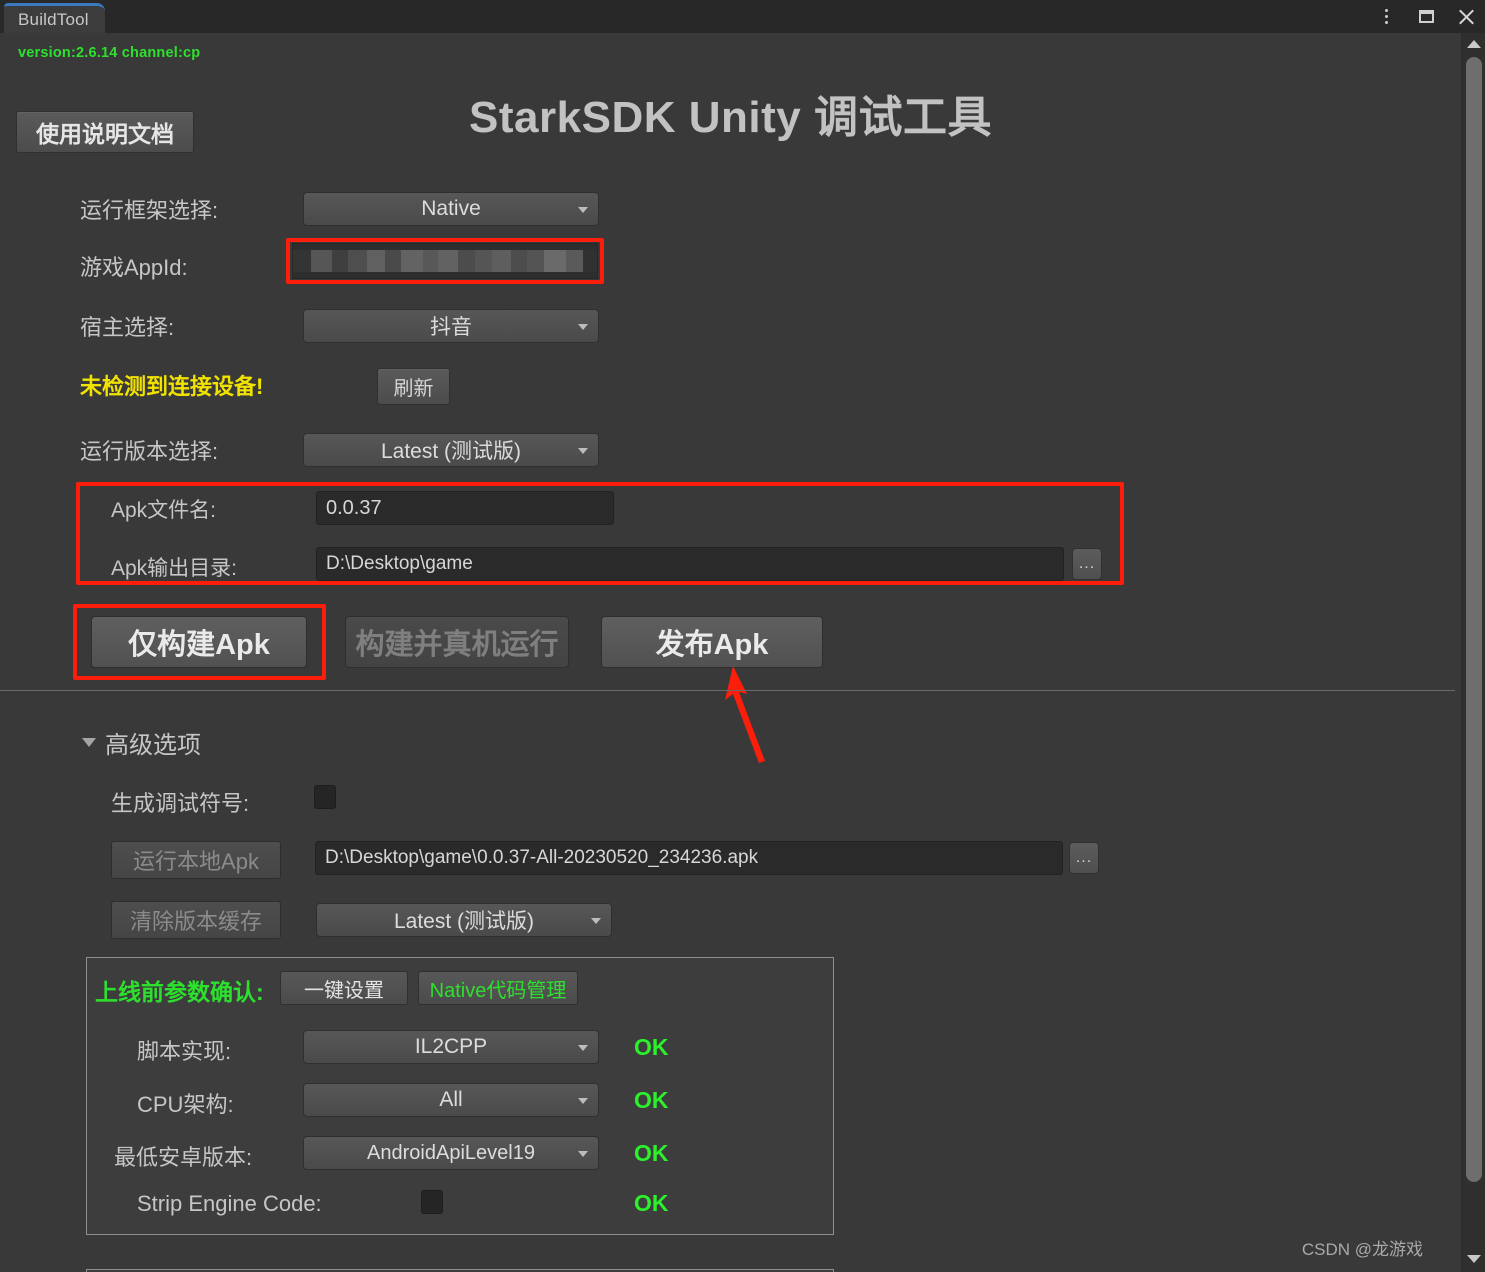 The width and height of the screenshot is (1485, 1272). I want to click on build-and-run-button: 构建并真机运行, so click(457, 642).